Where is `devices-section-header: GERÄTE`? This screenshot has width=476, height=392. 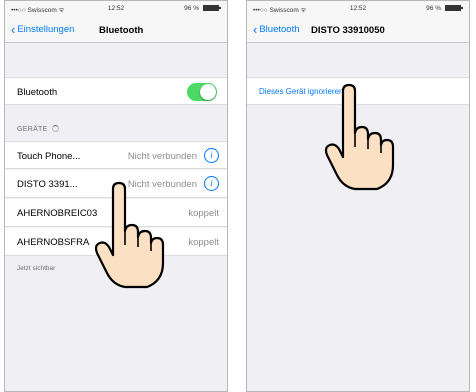
devices-section-header: GERÄTE is located at coordinates (38, 129).